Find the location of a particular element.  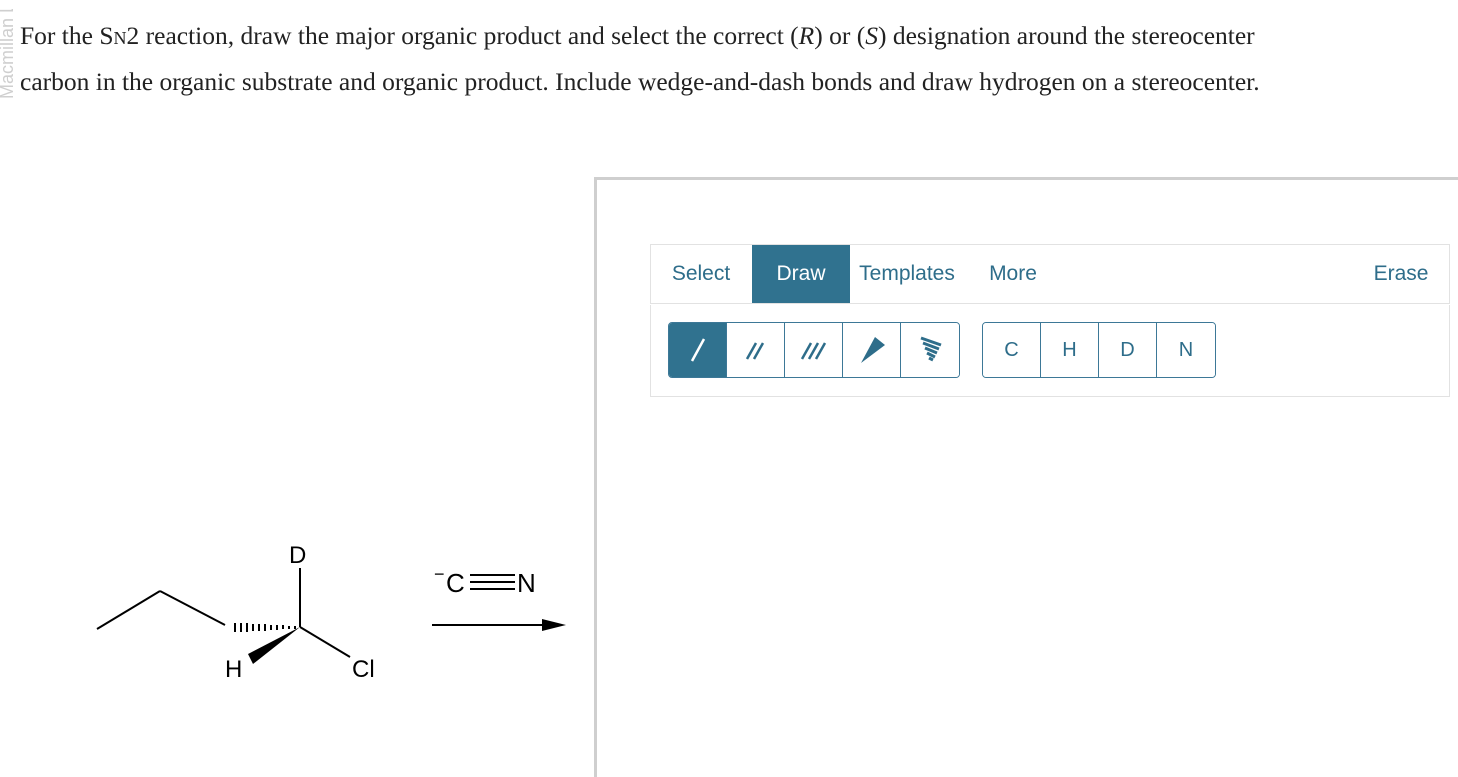

reagent-charge: − is located at coordinates (439, 574).